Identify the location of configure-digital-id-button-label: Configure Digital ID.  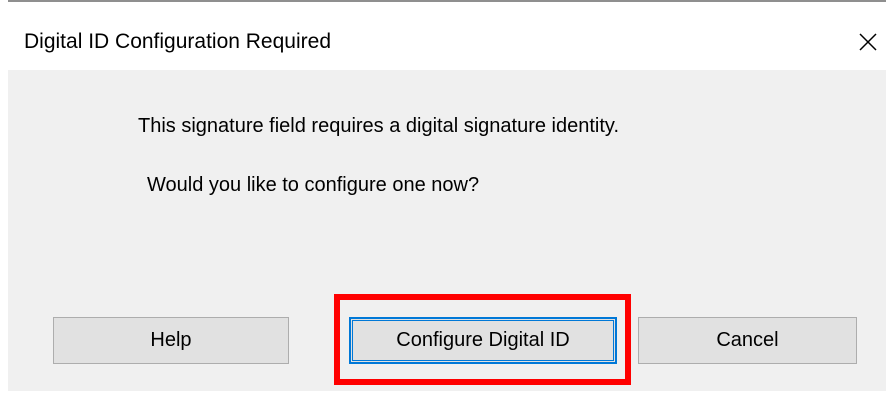
(483, 340).